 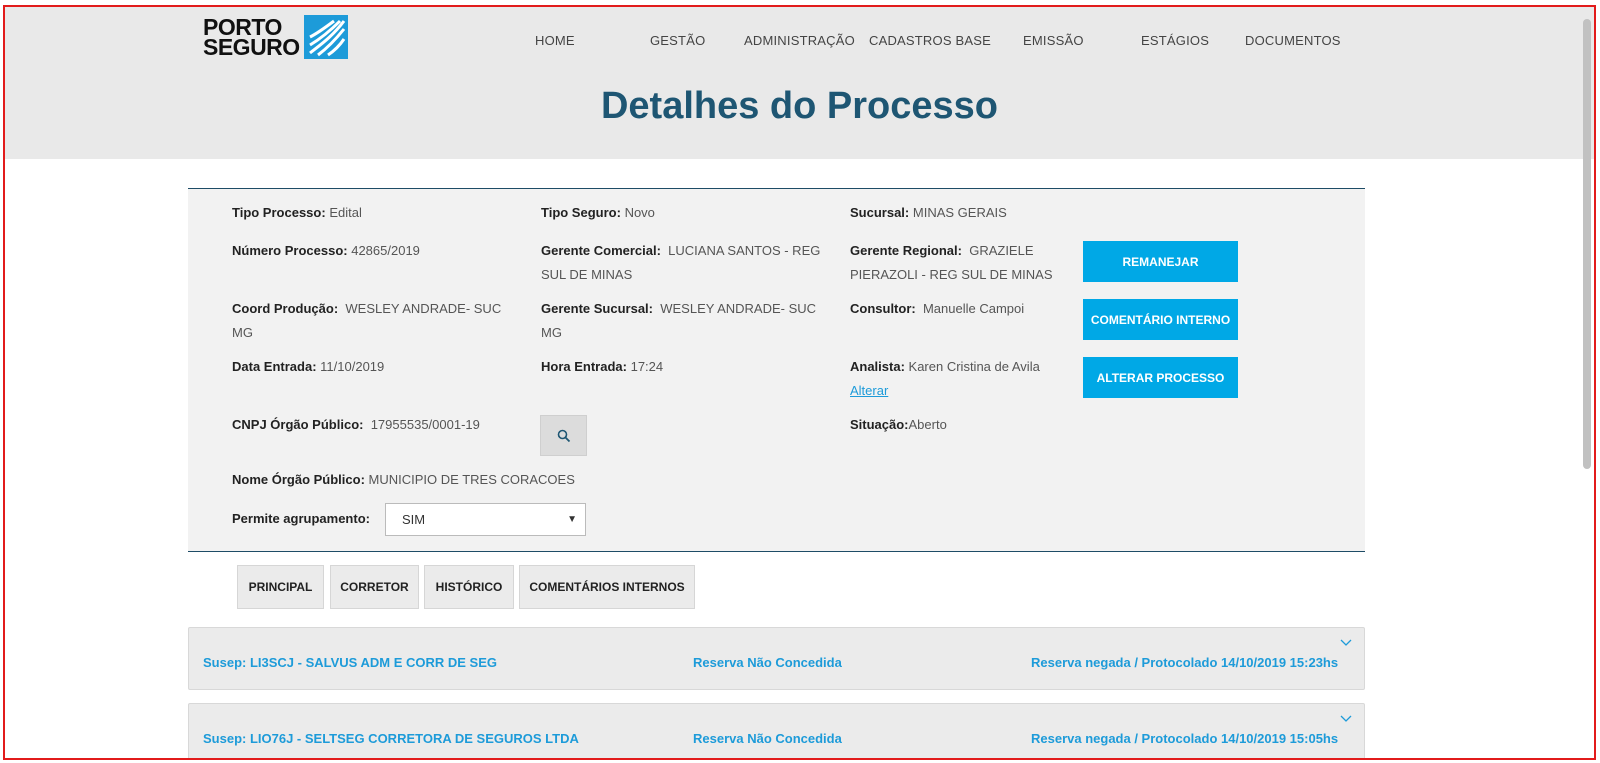 I want to click on field-numero-processo: Número Processo: 42865/2019, so click(x=377, y=251).